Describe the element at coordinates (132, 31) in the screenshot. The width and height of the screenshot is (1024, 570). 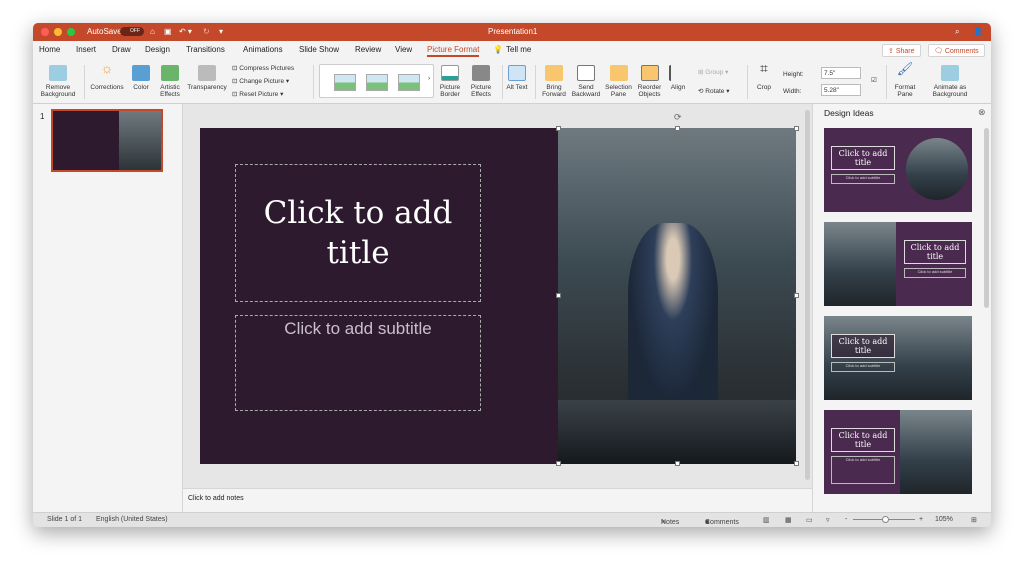
I see `autosave-toggle: OFF` at that location.